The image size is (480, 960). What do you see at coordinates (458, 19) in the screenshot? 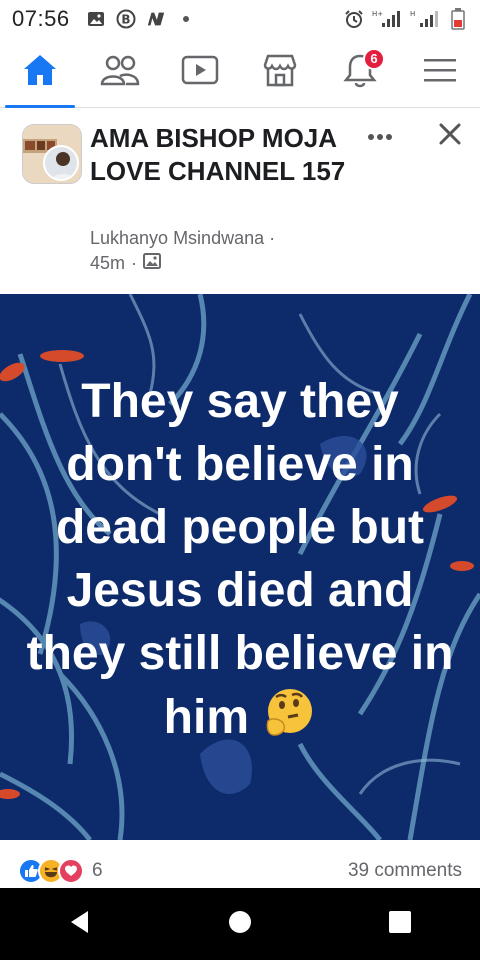
I see `battery-icon` at bounding box center [458, 19].